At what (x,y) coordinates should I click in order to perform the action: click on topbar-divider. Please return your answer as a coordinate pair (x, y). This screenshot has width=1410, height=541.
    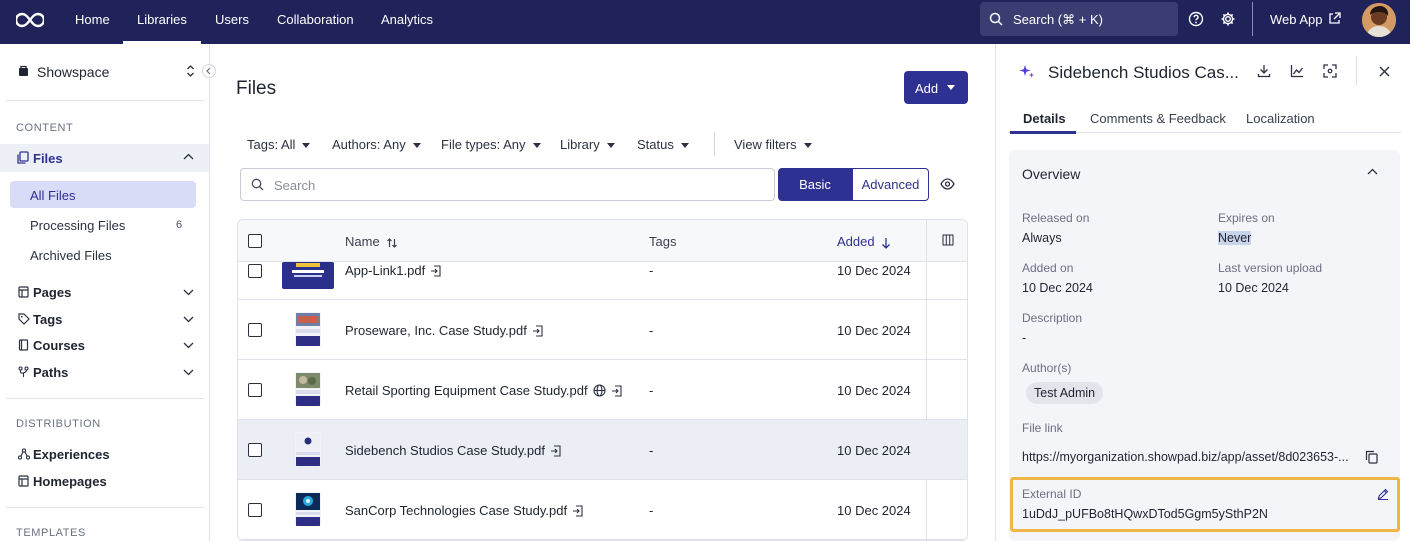
    Looking at the image, I should click on (1252, 19).